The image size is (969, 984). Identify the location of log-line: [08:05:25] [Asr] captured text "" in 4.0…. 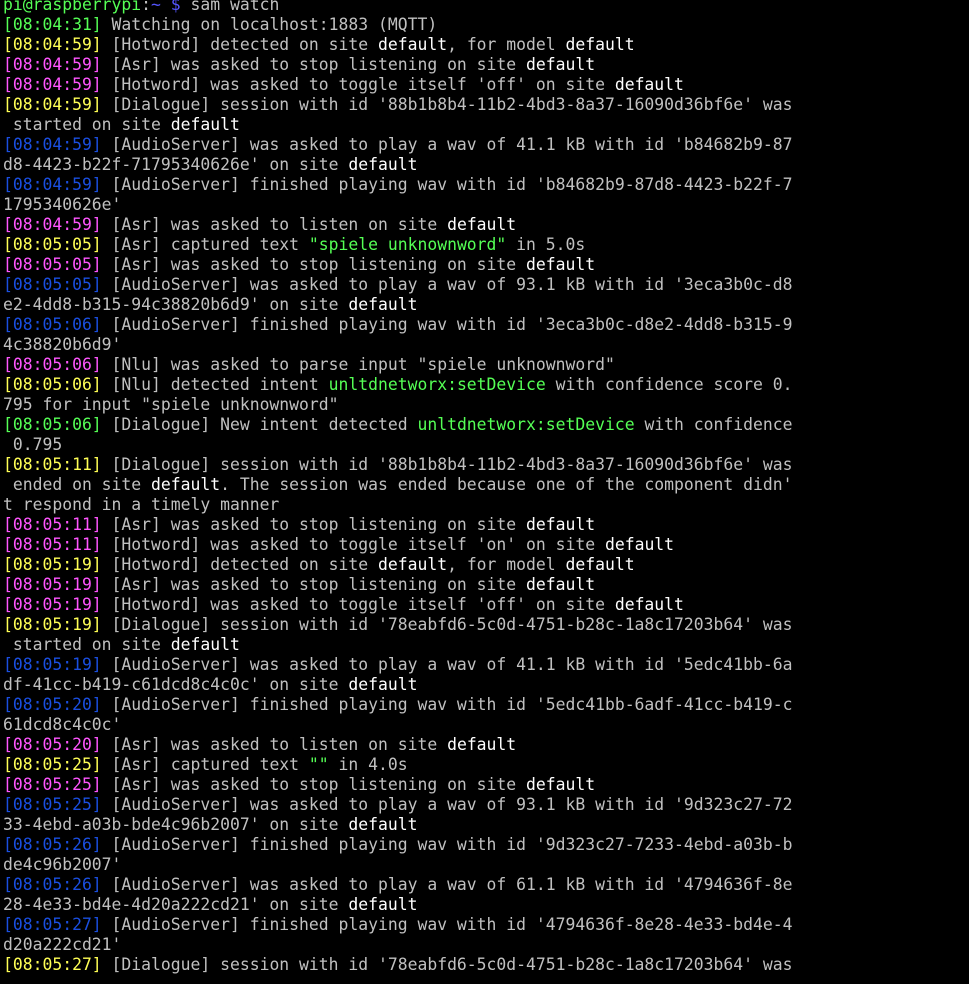
(486, 765).